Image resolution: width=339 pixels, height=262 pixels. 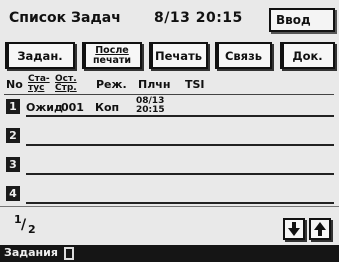 I want to click on scroll-up-button, so click(x=320, y=229).